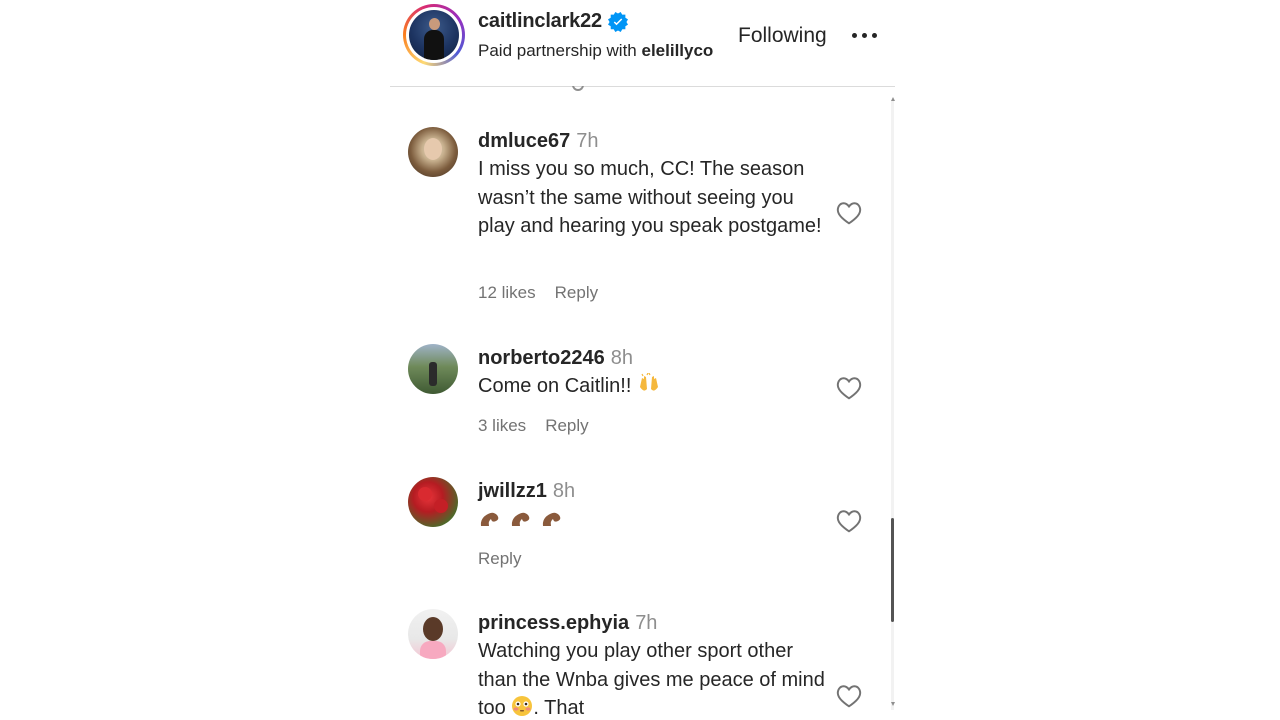  I want to click on comment-username: princess.ephyia, so click(553, 623).